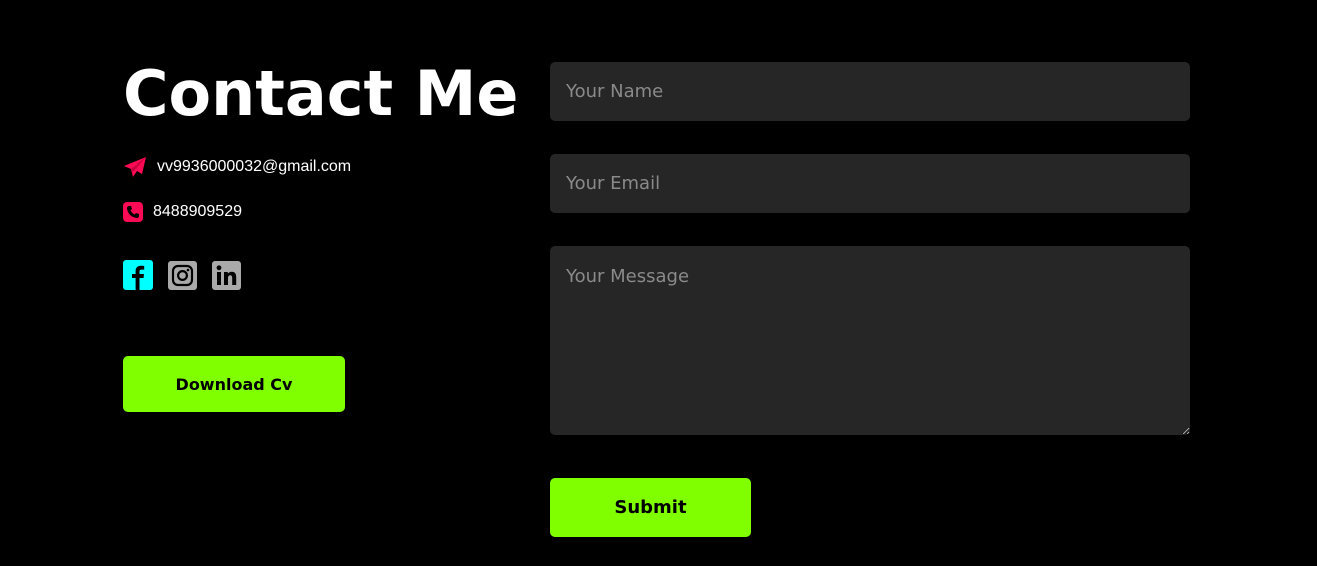  Describe the element at coordinates (182, 275) in the screenshot. I see `instagram-icon` at that location.